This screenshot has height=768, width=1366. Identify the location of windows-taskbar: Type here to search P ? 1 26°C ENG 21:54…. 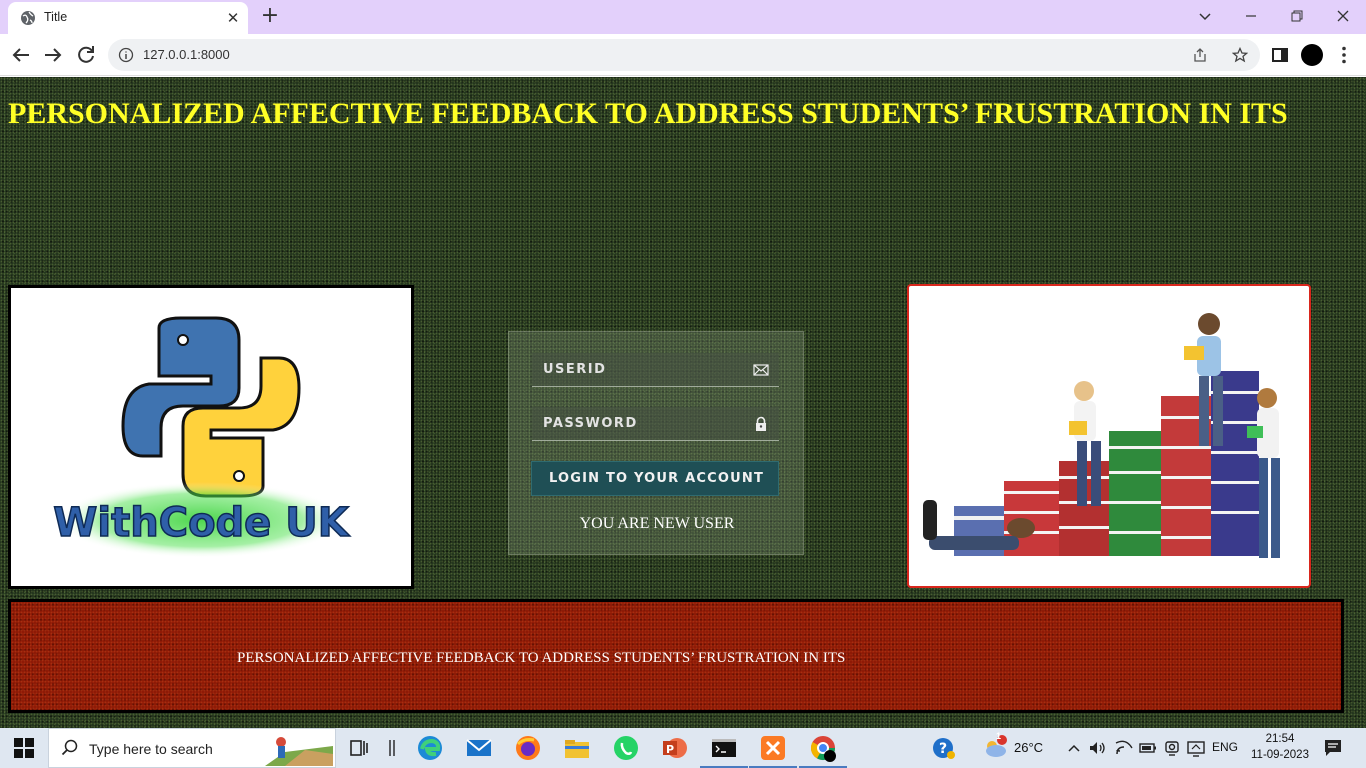
(683, 748).